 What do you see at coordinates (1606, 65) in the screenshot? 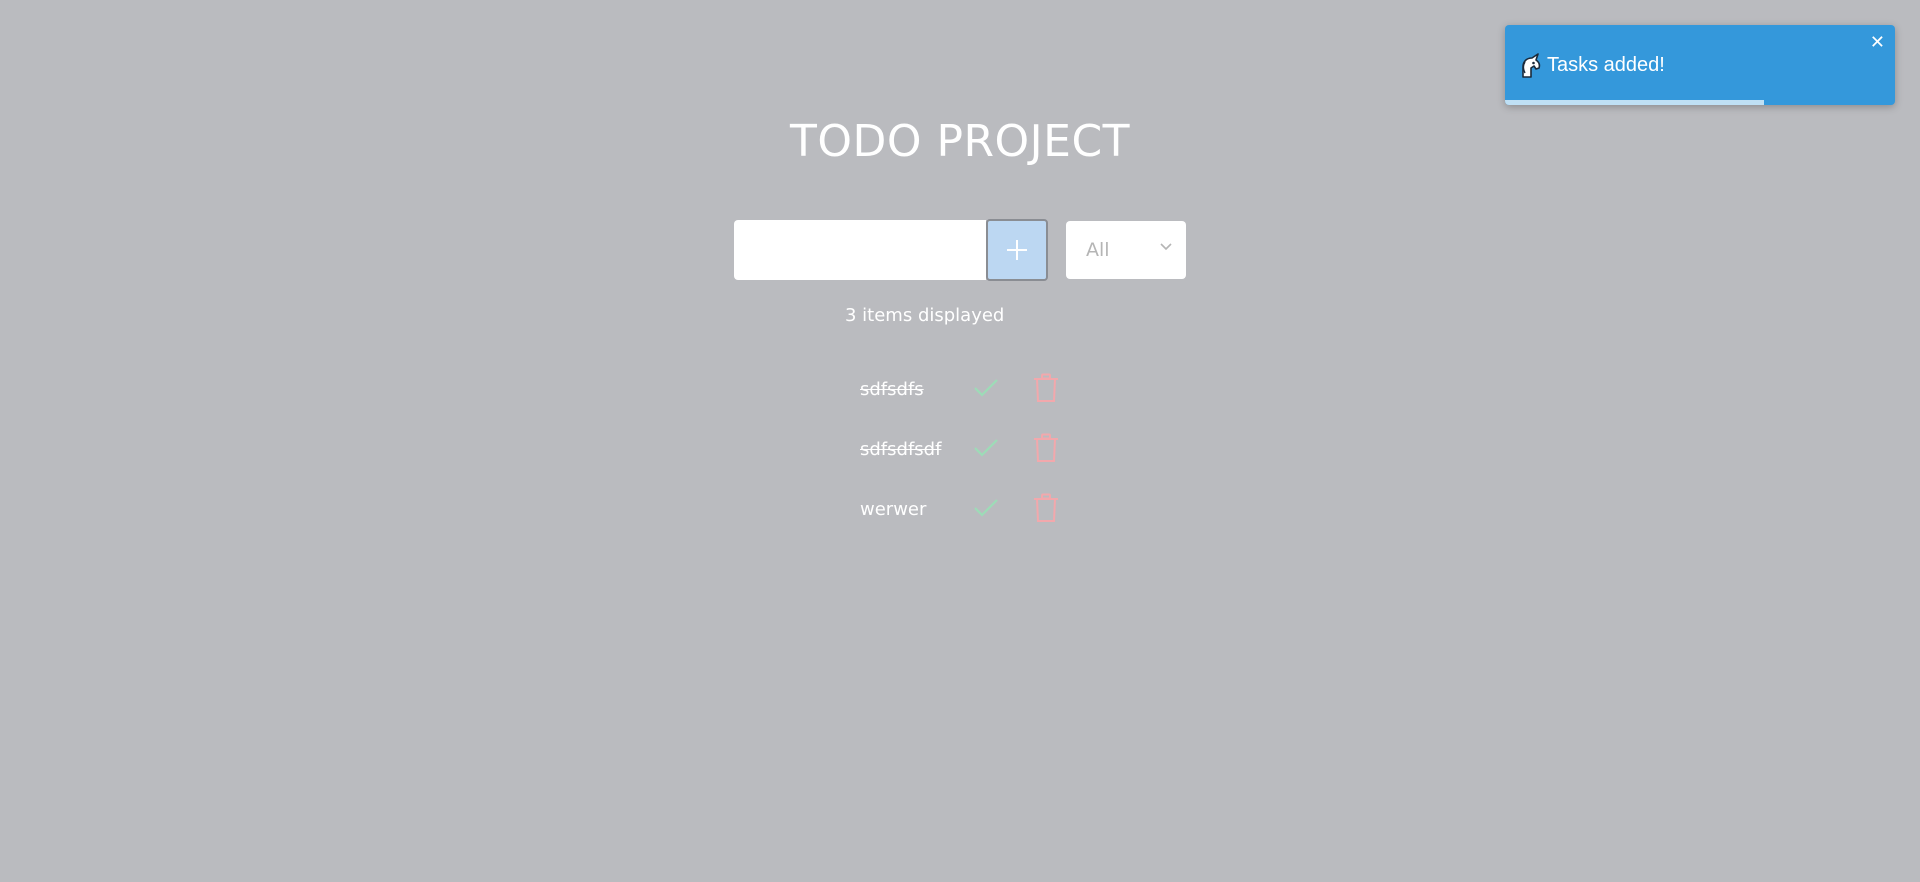
I see `toast-message: Tasks added!` at bounding box center [1606, 65].